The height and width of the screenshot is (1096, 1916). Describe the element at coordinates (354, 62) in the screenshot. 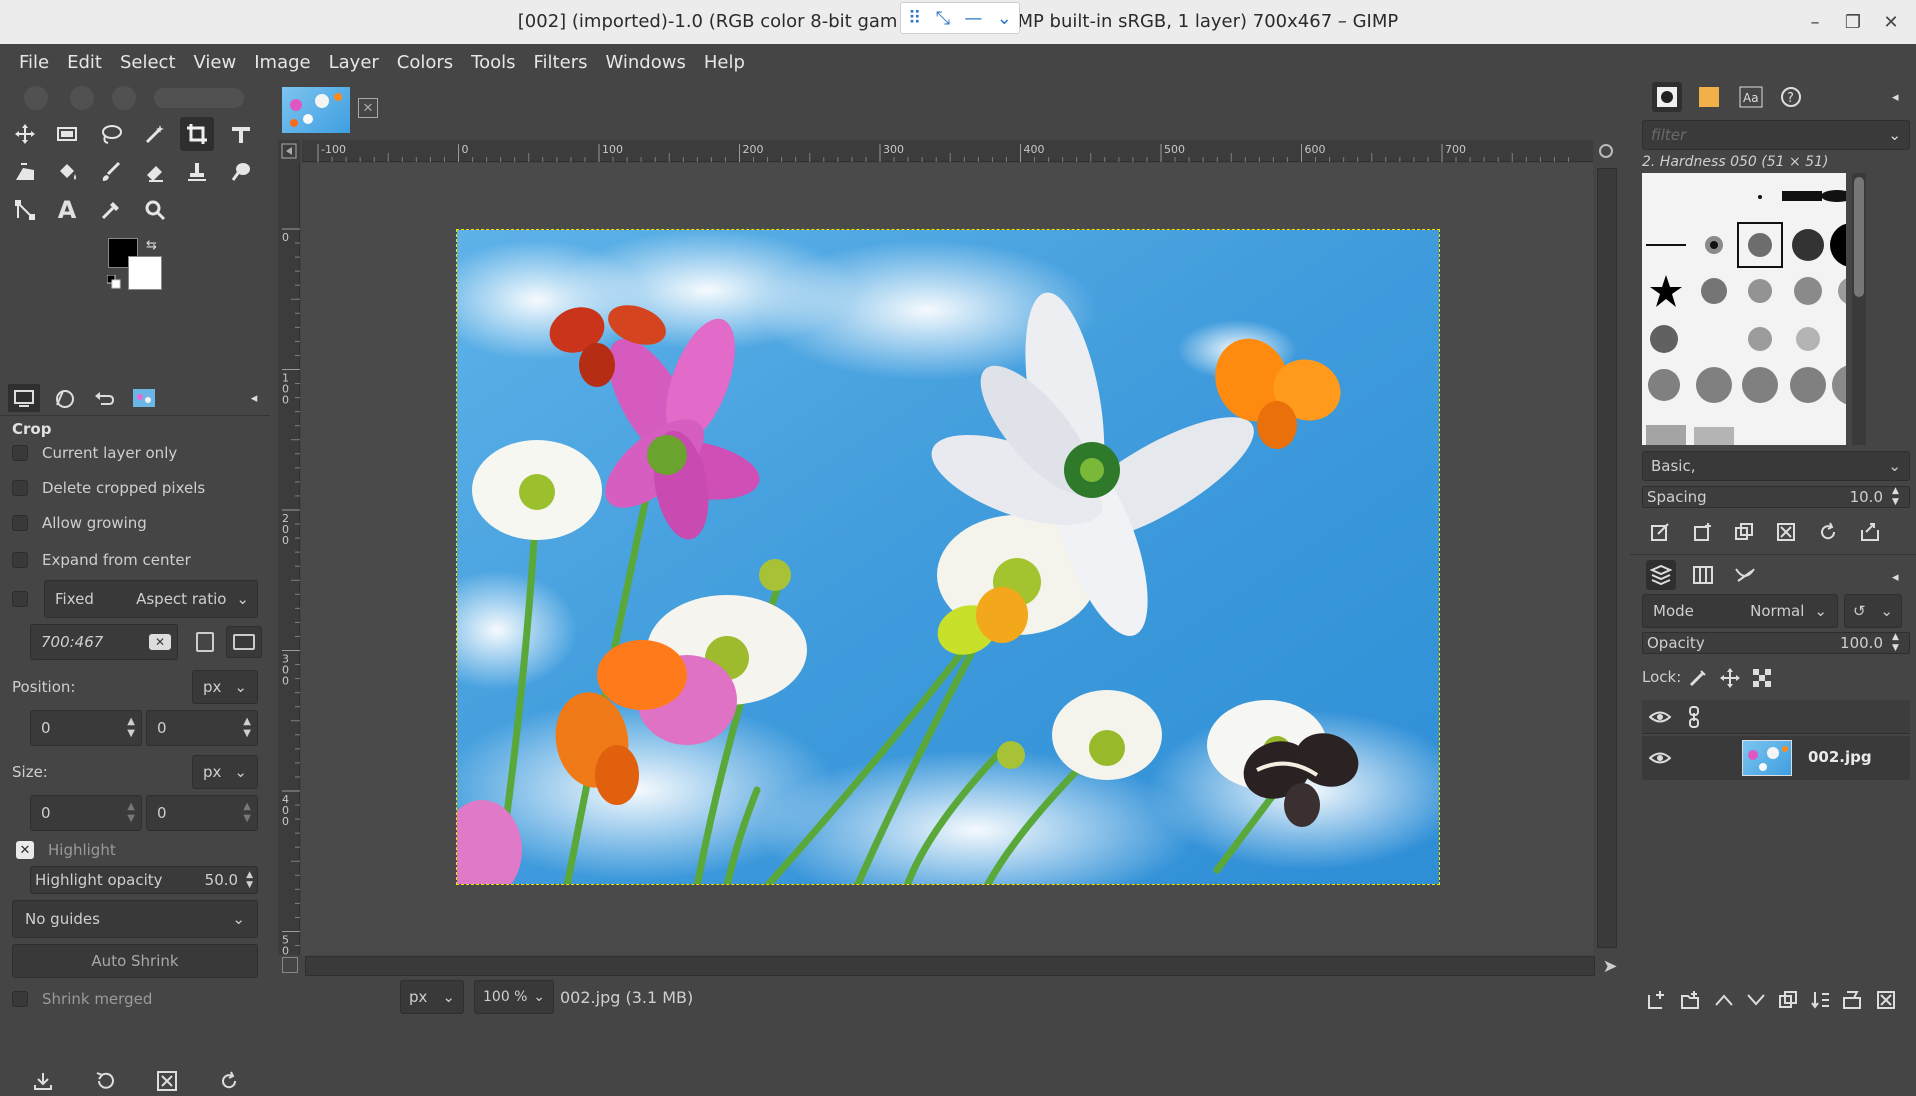

I see `menu-layer: Layer` at that location.